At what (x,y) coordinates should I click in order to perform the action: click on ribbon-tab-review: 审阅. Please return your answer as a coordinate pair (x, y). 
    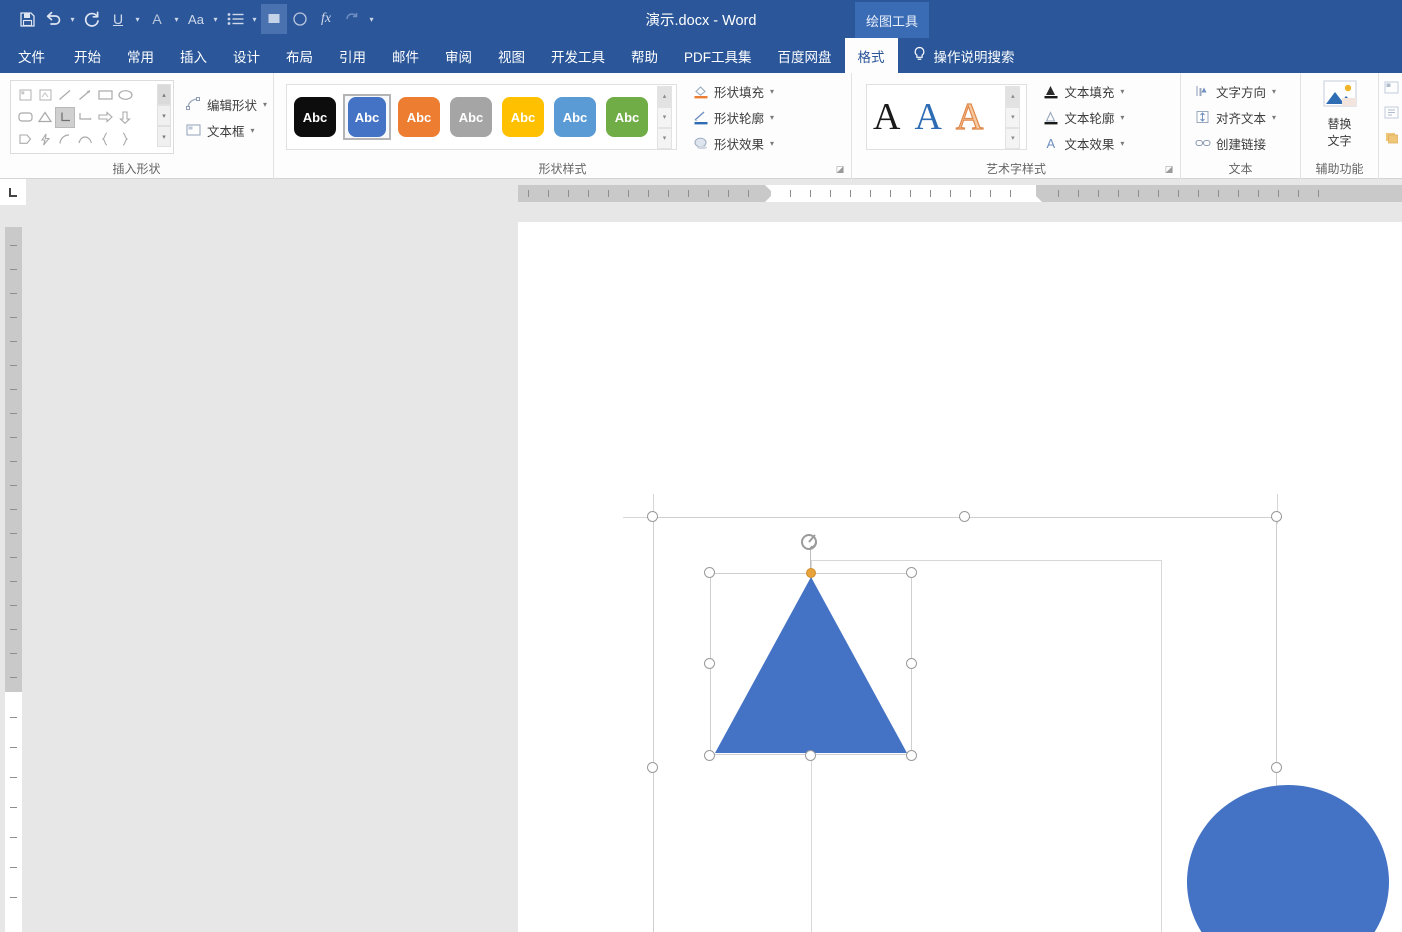
    Looking at the image, I should click on (458, 55).